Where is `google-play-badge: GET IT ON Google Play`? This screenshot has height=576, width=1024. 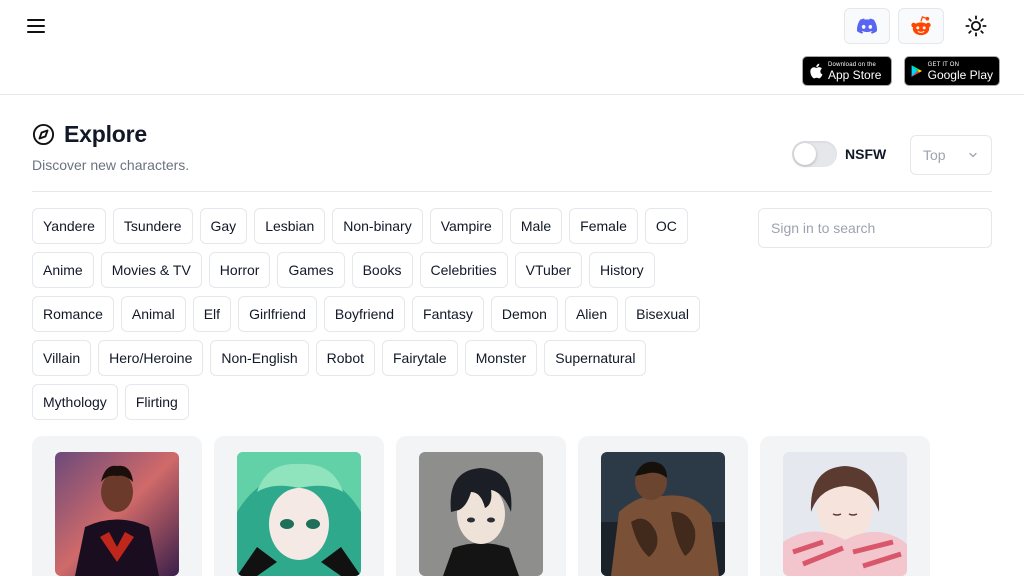
google-play-badge: GET IT ON Google Play is located at coordinates (952, 71).